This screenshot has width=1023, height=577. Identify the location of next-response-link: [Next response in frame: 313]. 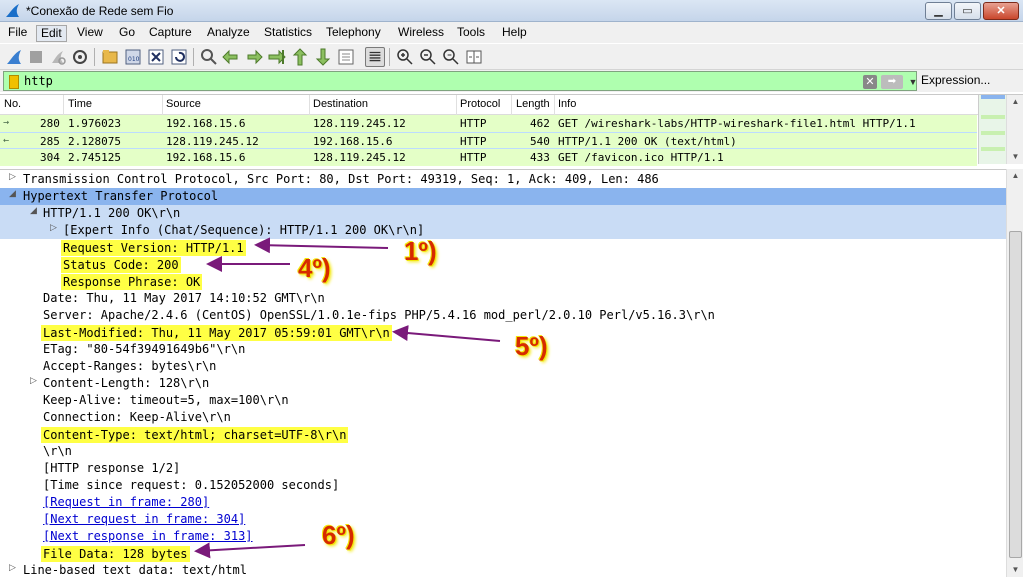
(148, 536).